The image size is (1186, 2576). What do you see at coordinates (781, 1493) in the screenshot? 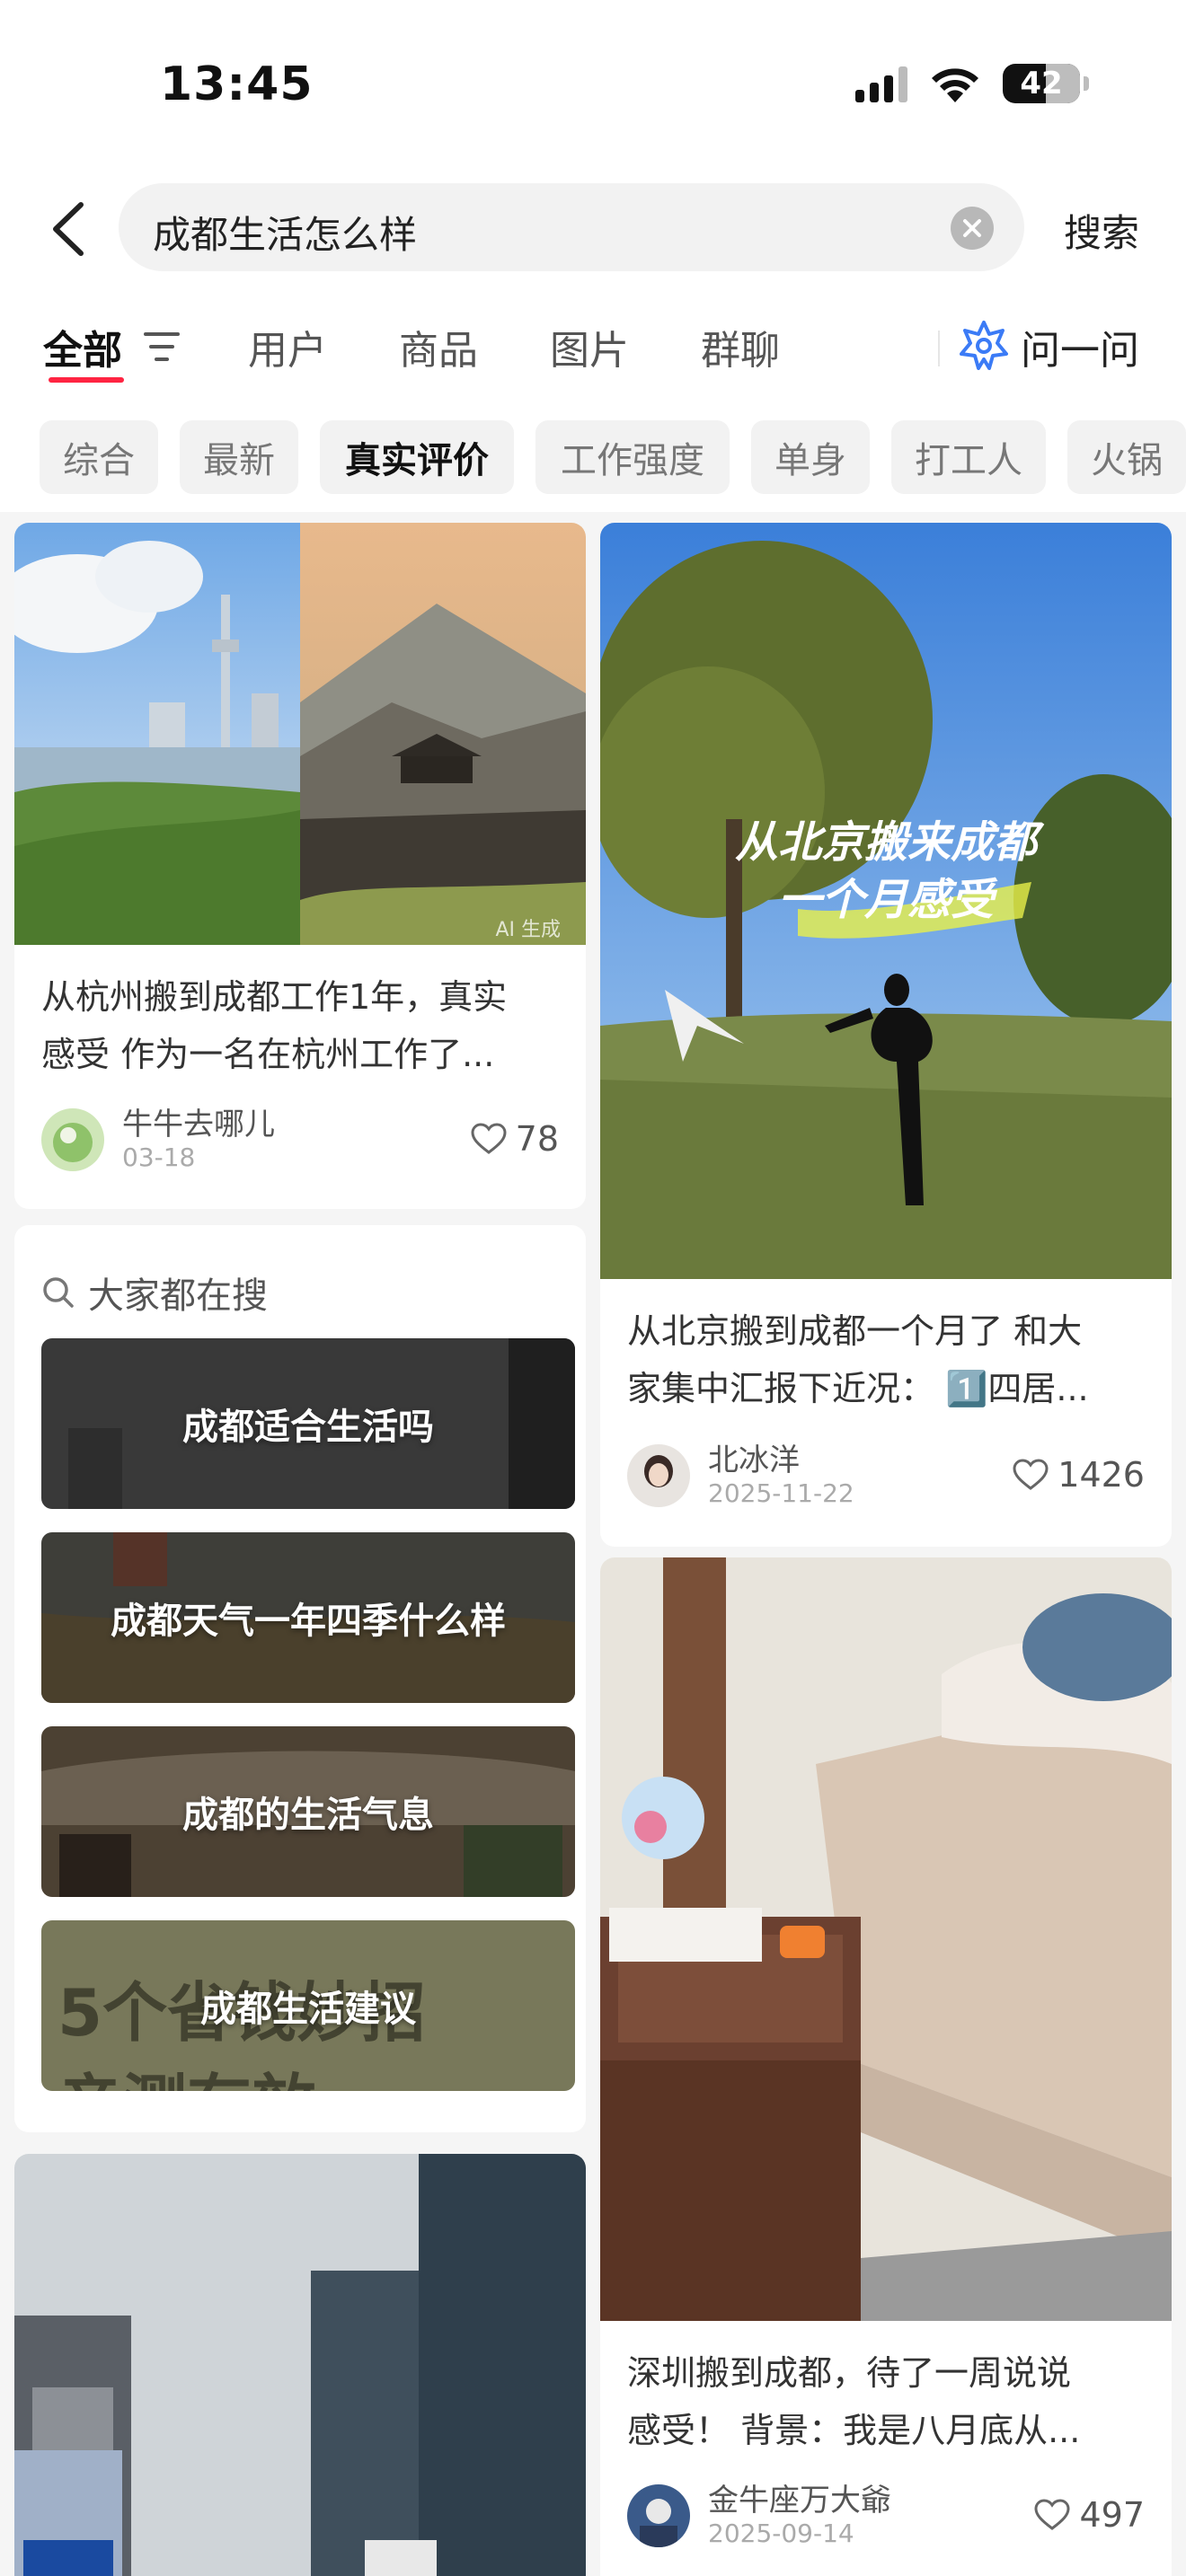
I see `post-date: 2025-11-22` at bounding box center [781, 1493].